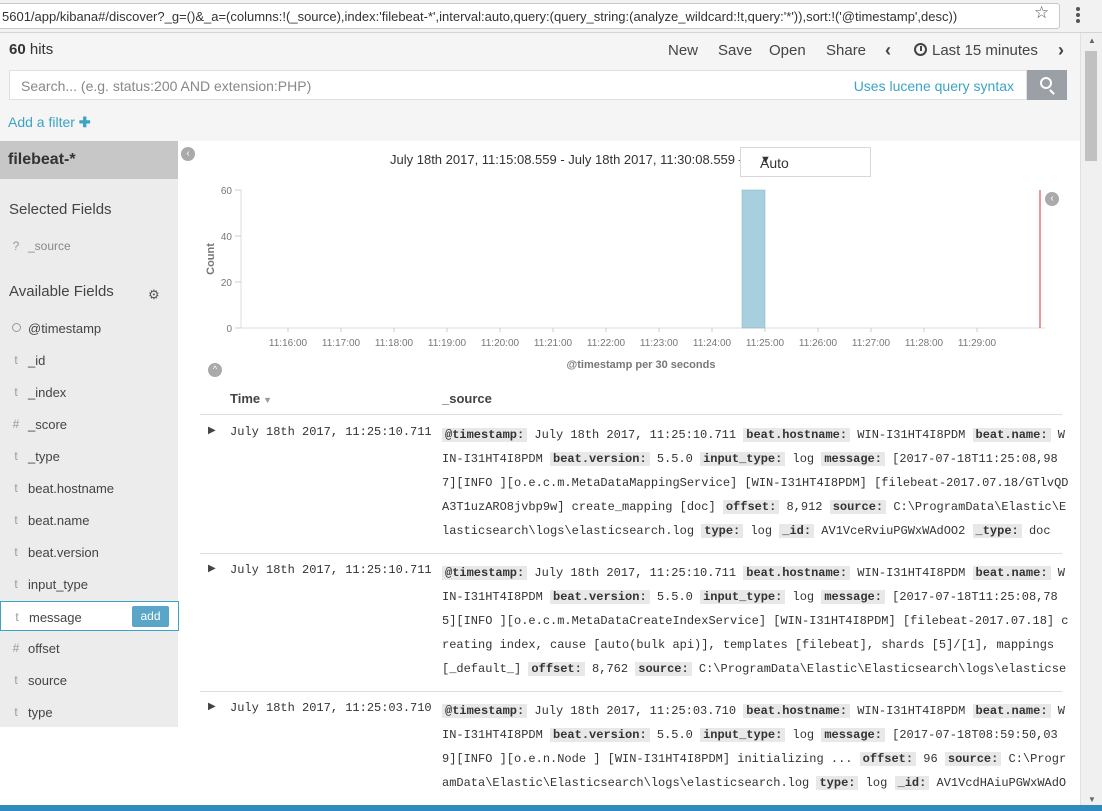  Describe the element at coordinates (288, 343) in the screenshot. I see `x-tick-label: 11:16:00` at that location.